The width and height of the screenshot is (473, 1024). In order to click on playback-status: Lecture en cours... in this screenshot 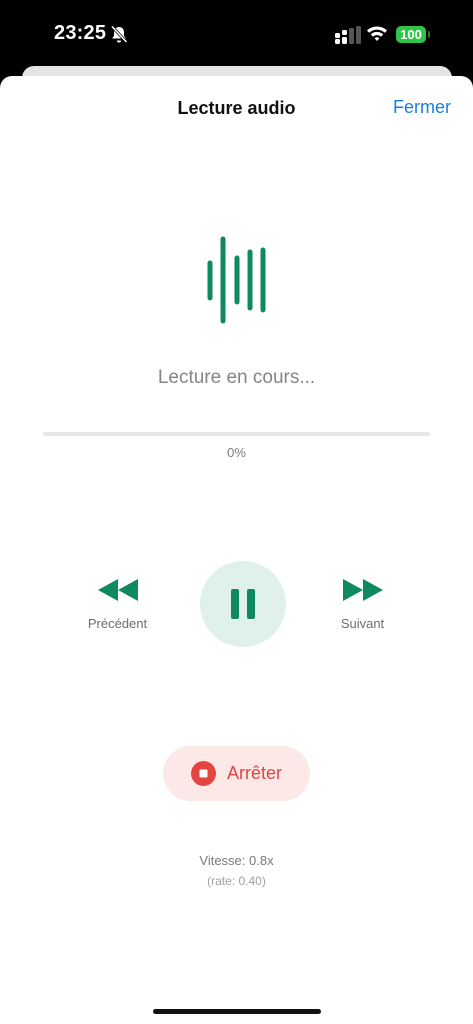, I will do `click(236, 377)`.